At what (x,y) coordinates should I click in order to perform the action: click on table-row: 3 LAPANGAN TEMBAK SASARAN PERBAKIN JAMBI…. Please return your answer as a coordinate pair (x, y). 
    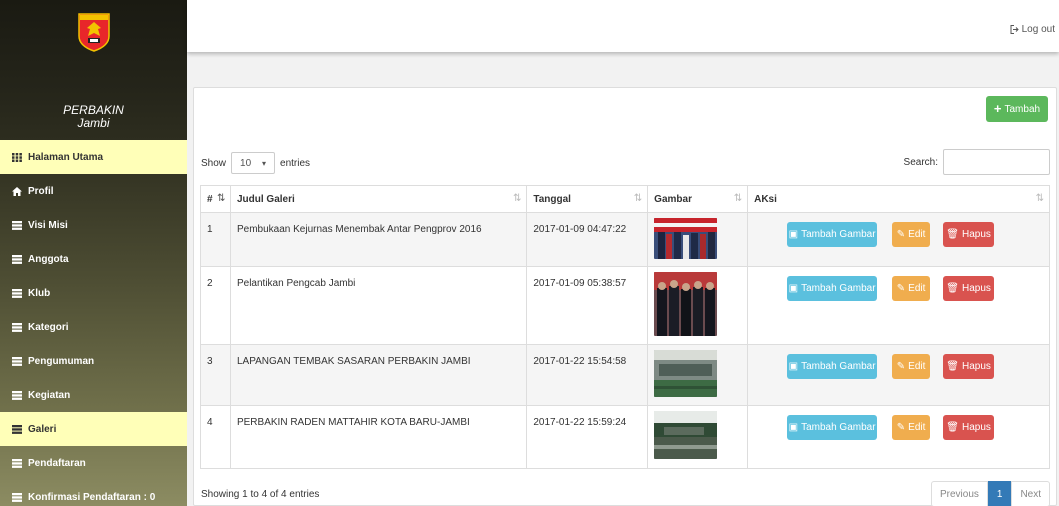
    Looking at the image, I should click on (625, 375).